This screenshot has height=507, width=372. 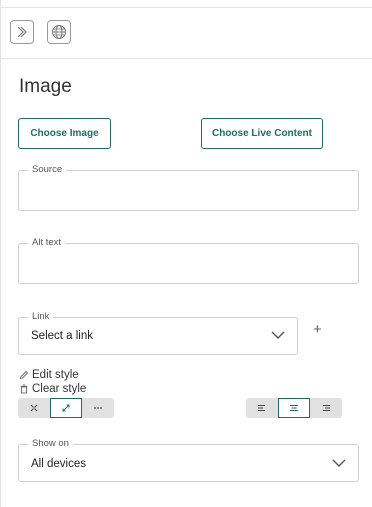 What do you see at coordinates (262, 133) in the screenshot?
I see `choose-live-content-button: Choose Live Content` at bounding box center [262, 133].